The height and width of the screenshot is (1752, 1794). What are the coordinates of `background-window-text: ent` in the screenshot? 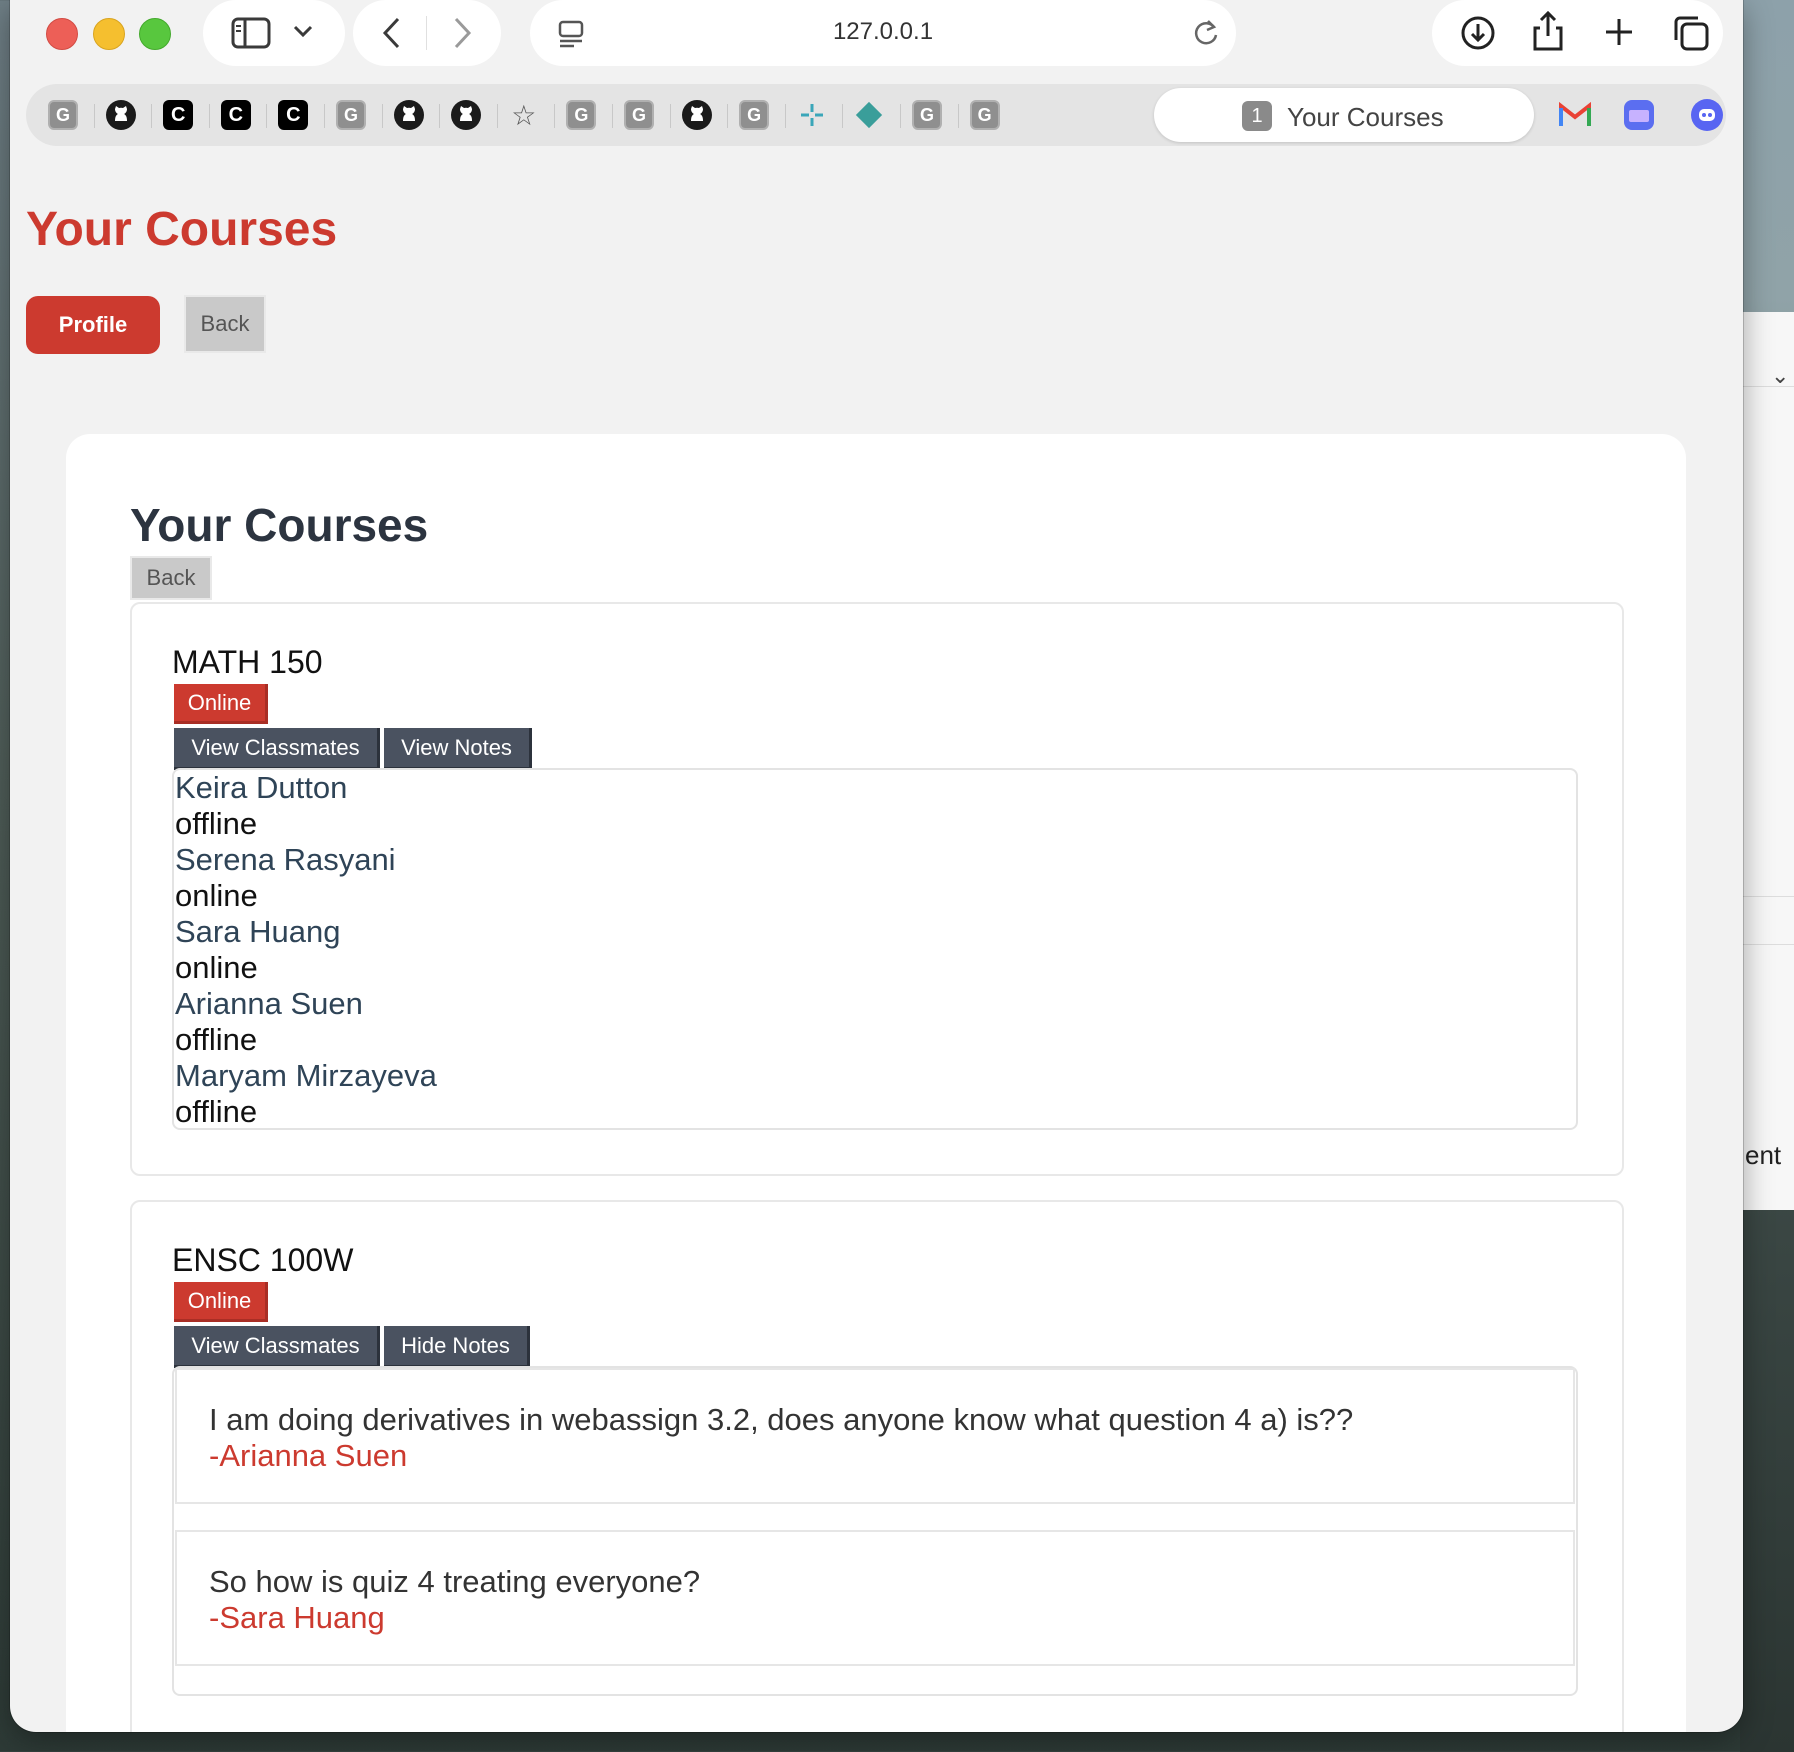 It's located at (1763, 1155).